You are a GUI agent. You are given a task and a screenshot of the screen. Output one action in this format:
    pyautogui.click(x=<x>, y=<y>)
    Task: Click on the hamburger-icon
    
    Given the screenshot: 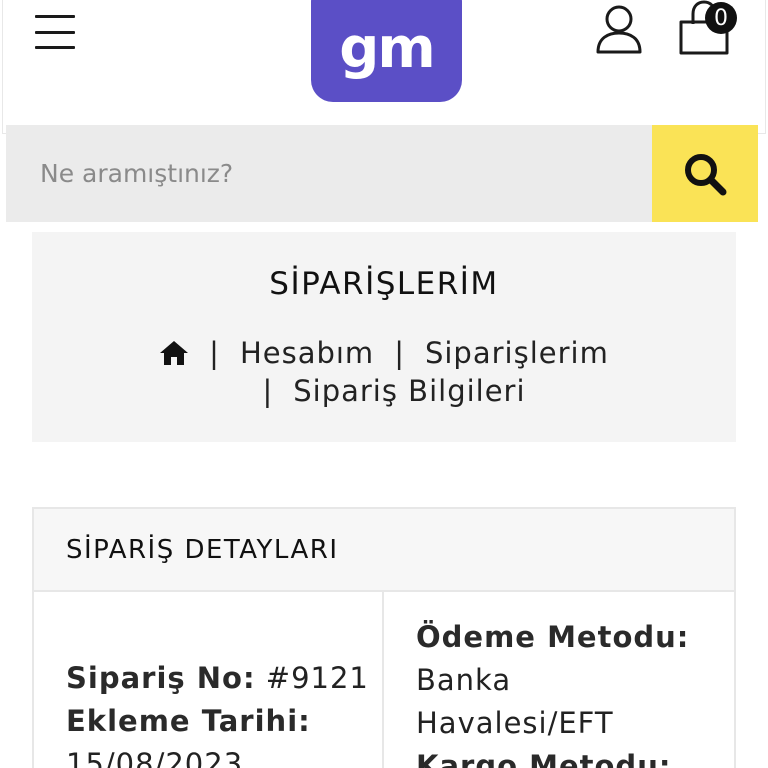 What is the action you would take?
    pyautogui.click(x=55, y=16)
    